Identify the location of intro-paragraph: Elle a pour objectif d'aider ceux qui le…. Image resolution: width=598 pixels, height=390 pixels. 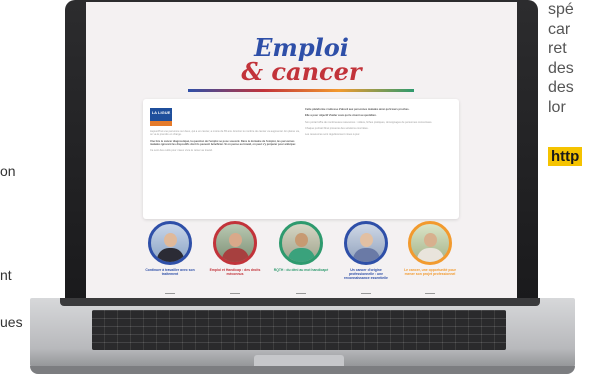
(379, 115).